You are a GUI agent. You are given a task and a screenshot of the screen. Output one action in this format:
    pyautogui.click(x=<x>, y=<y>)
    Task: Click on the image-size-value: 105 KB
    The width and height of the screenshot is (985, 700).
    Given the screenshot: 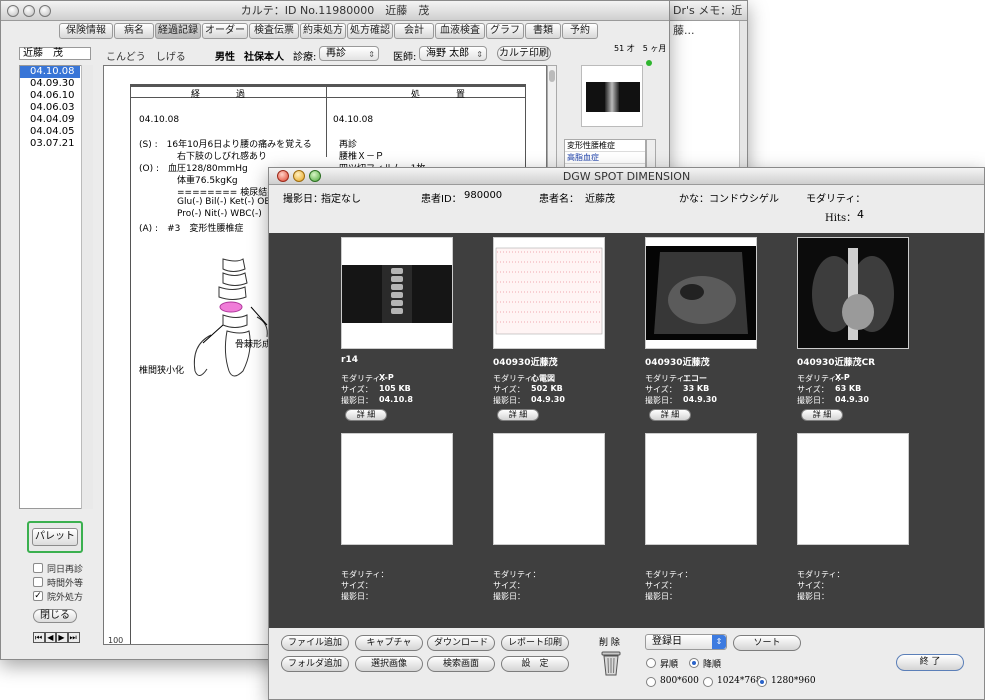 What is the action you would take?
    pyautogui.click(x=395, y=388)
    